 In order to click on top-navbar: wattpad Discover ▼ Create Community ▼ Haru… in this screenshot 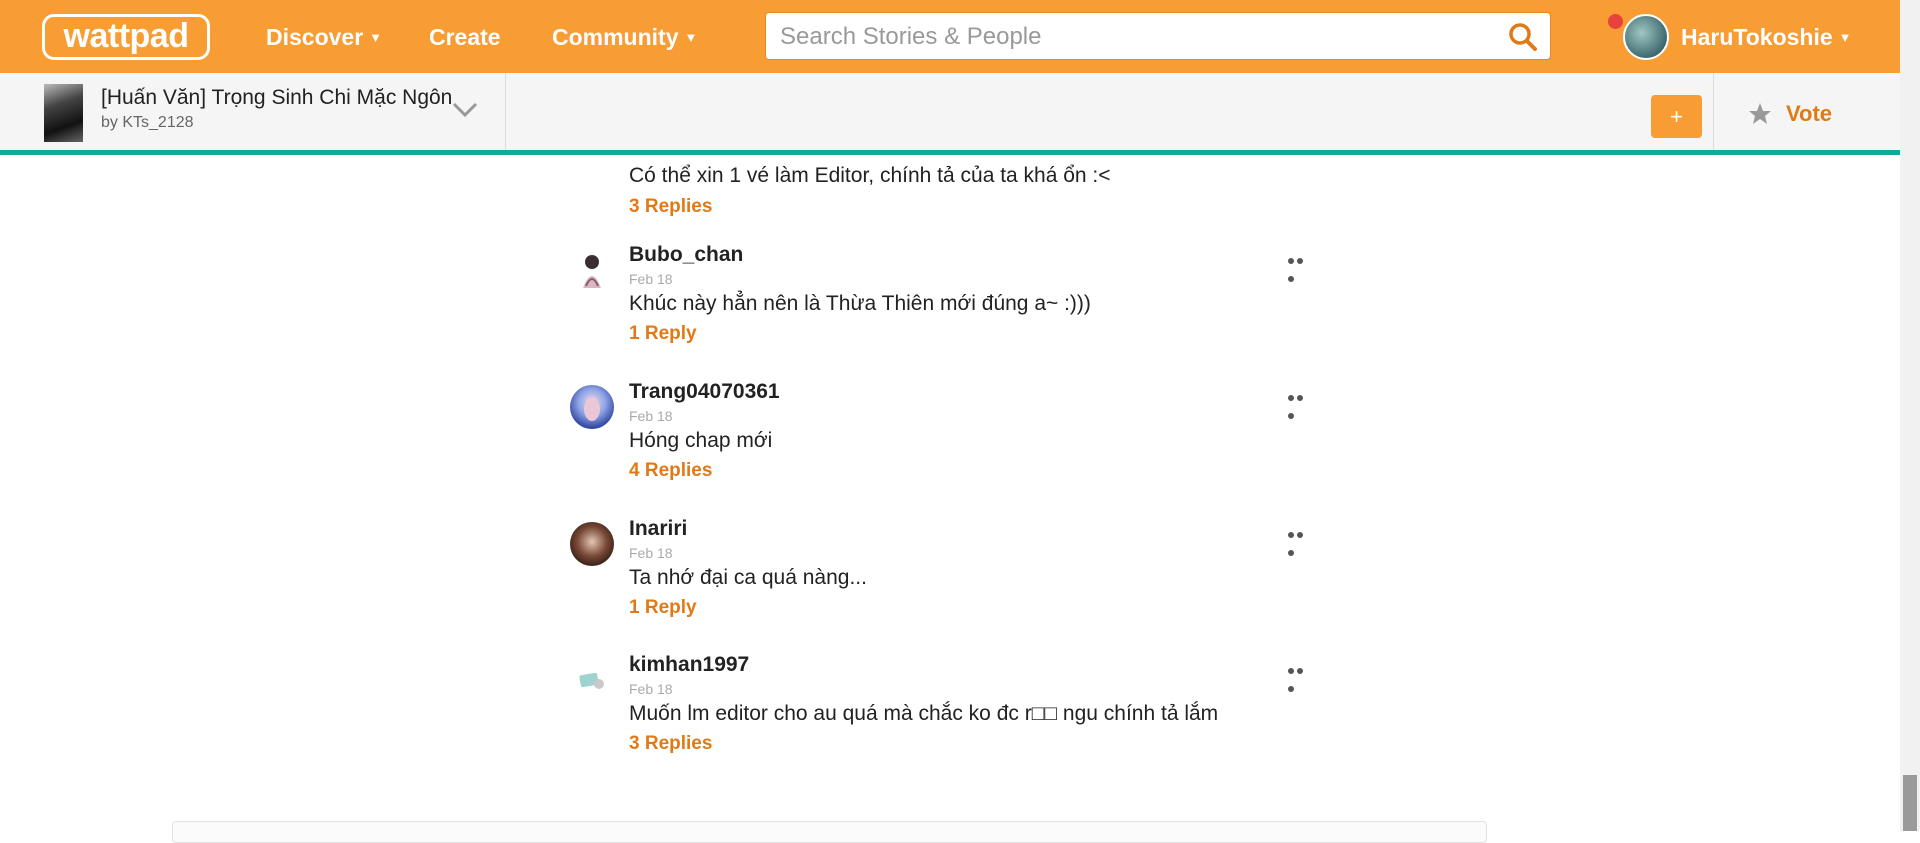, I will do `click(950, 36)`.